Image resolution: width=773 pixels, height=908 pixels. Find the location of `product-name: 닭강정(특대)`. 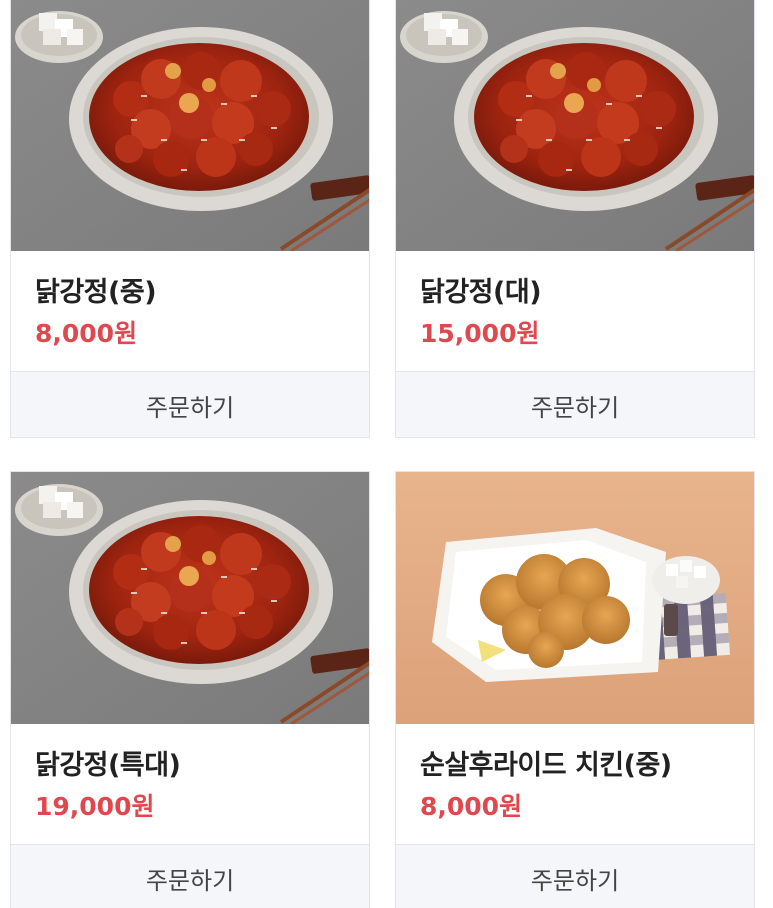

product-name: 닭강정(특대) is located at coordinates (108, 765).